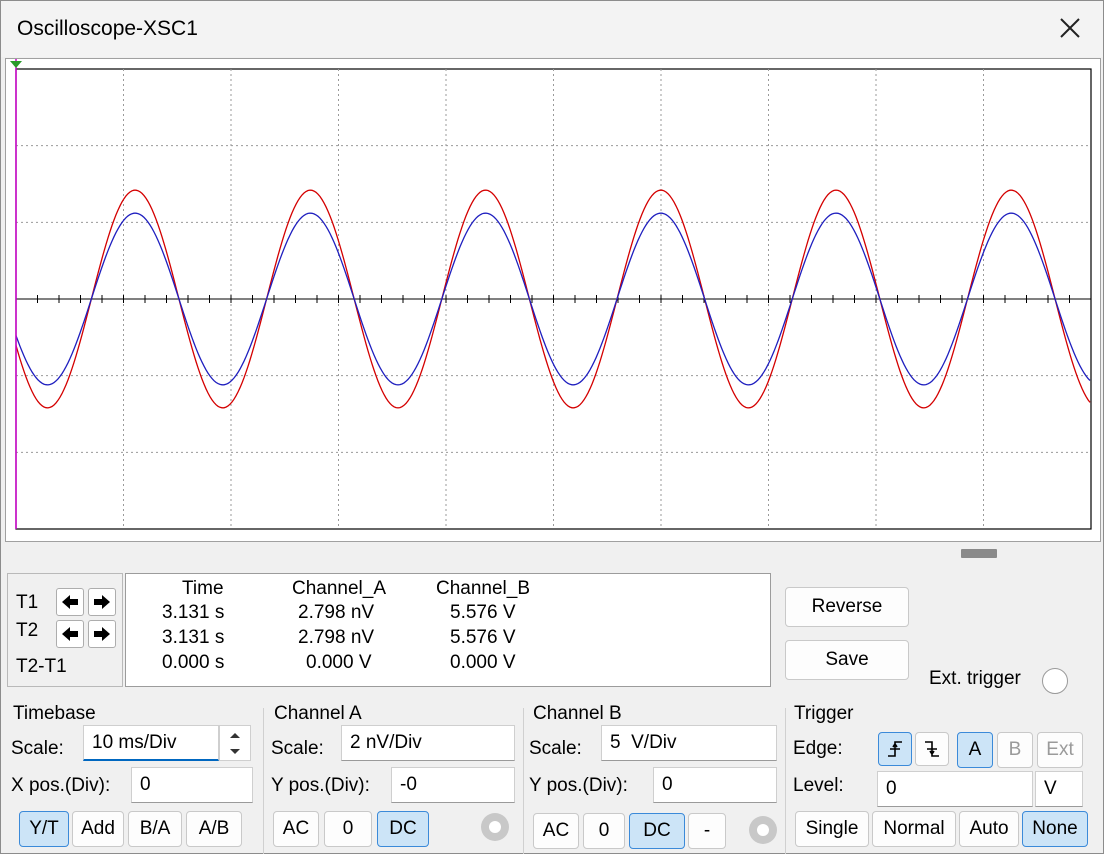 The height and width of the screenshot is (854, 1104). I want to click on t2-channel-b: 5.576 V, so click(483, 637).